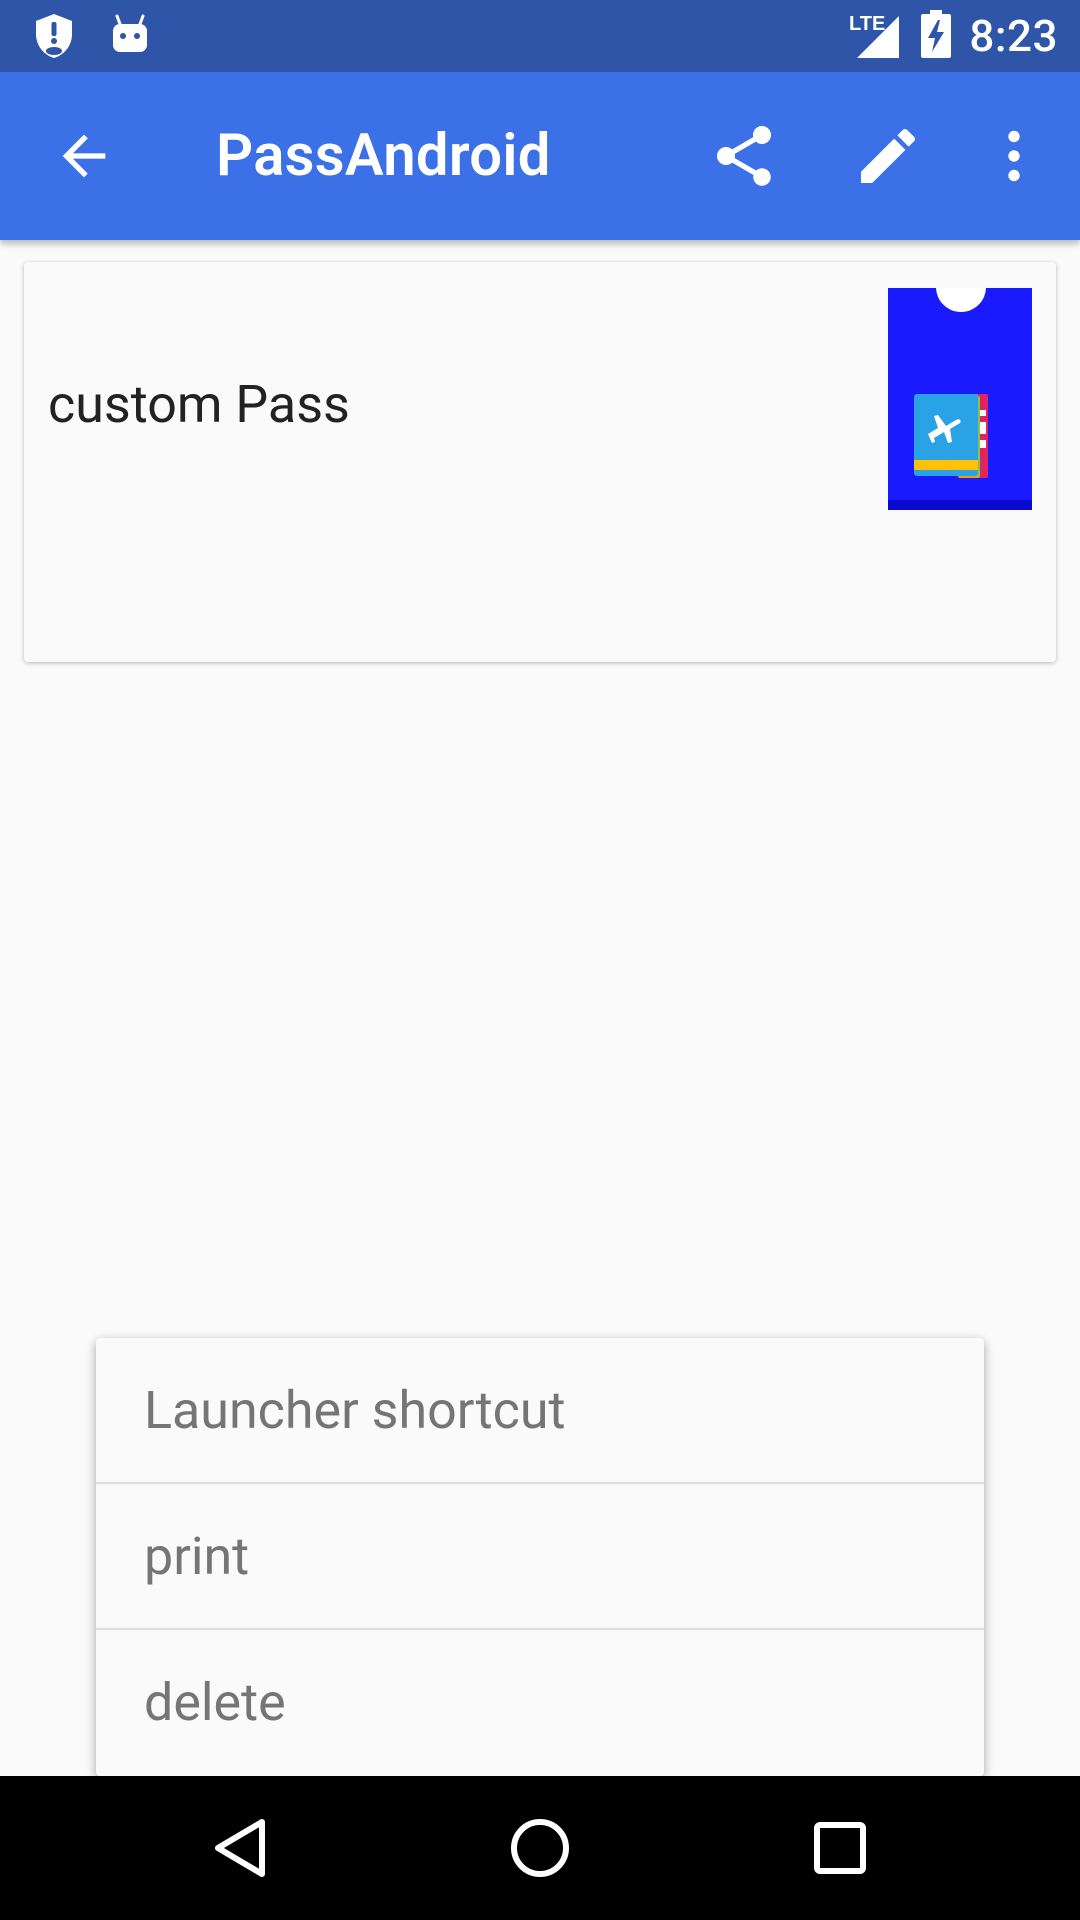 Image resolution: width=1080 pixels, height=1920 pixels. Describe the element at coordinates (888, 156) in the screenshot. I see `edit-icon` at that location.